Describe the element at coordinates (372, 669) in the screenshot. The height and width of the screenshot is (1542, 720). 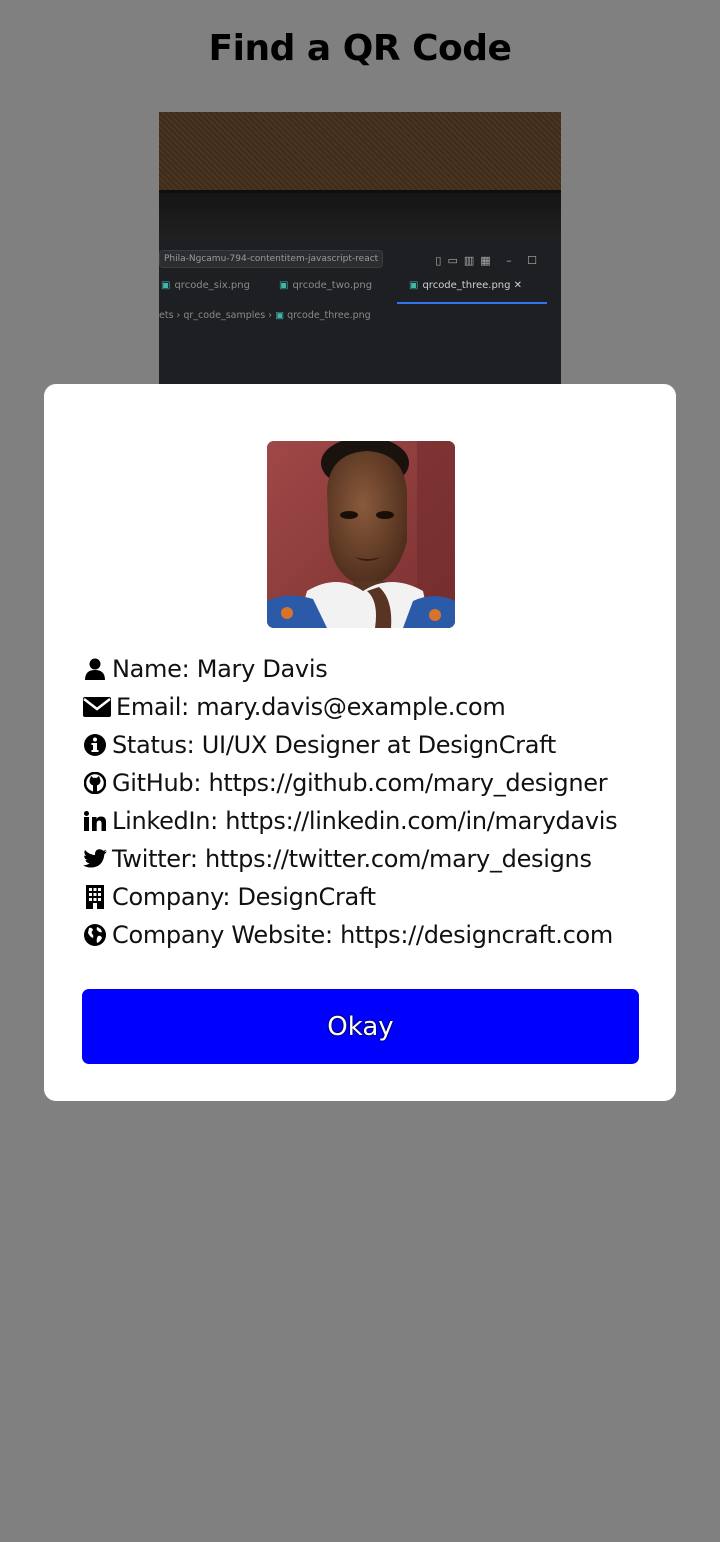
I see `profile-name-row: Name: Mary Davis` at that location.